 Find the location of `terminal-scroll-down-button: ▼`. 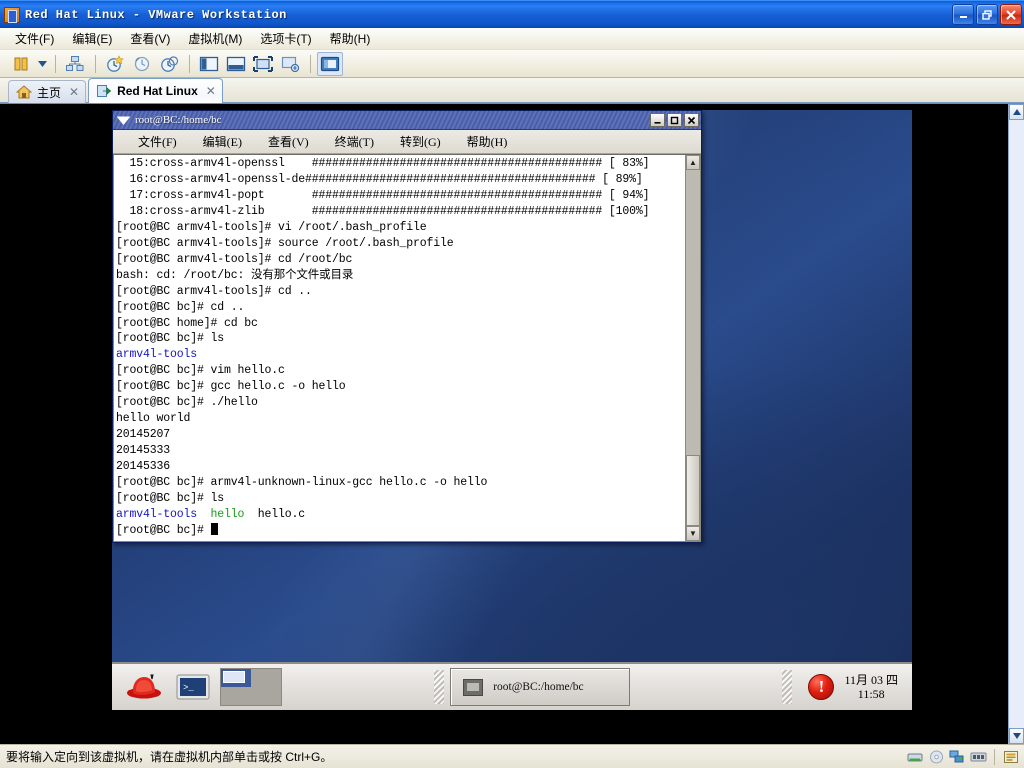

terminal-scroll-down-button: ▼ is located at coordinates (693, 533).